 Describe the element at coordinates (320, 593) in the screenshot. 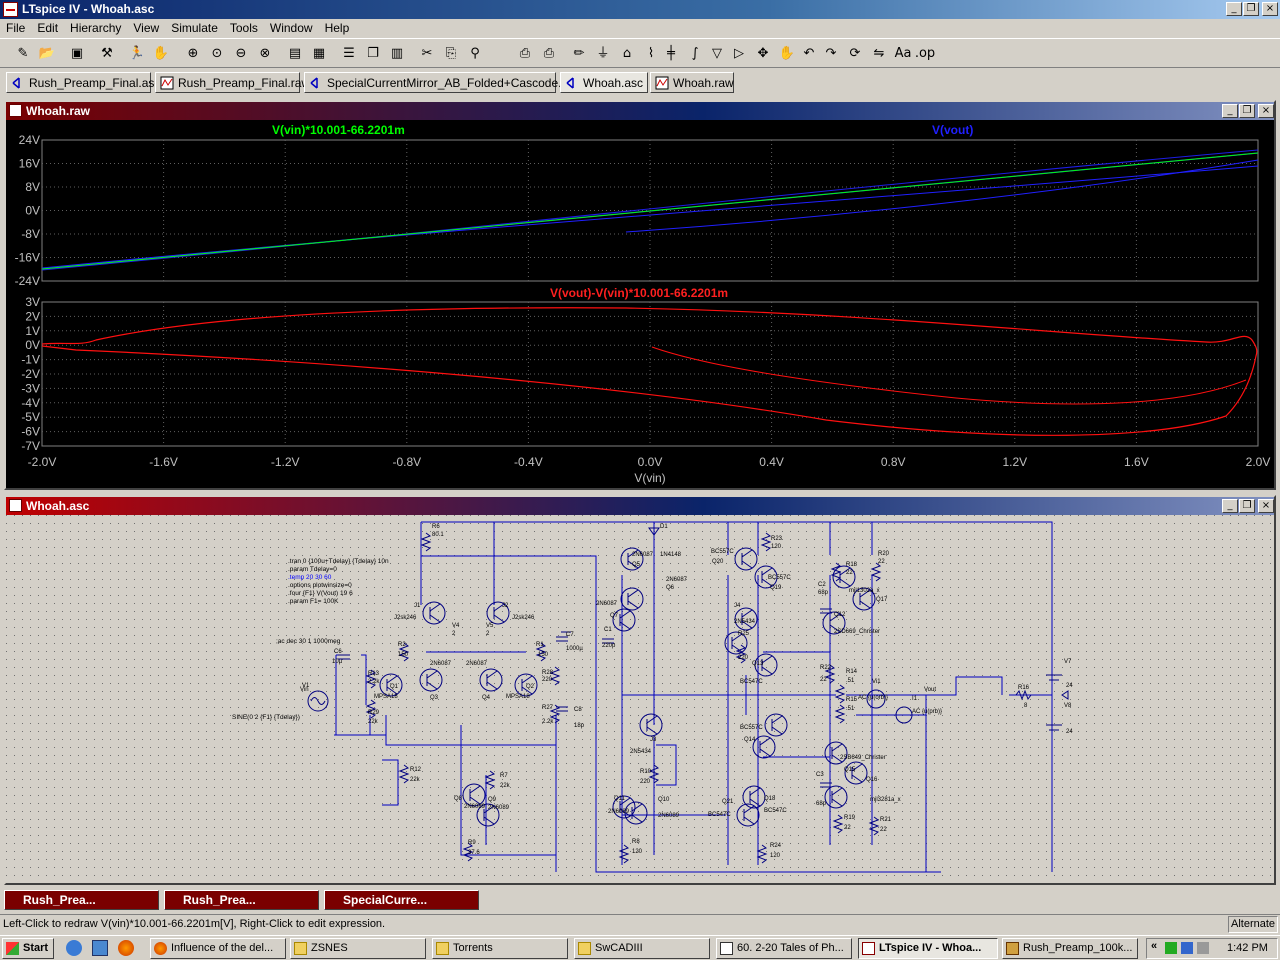

I see `directive-line: .four {F1} V(Vout) 19 6` at that location.